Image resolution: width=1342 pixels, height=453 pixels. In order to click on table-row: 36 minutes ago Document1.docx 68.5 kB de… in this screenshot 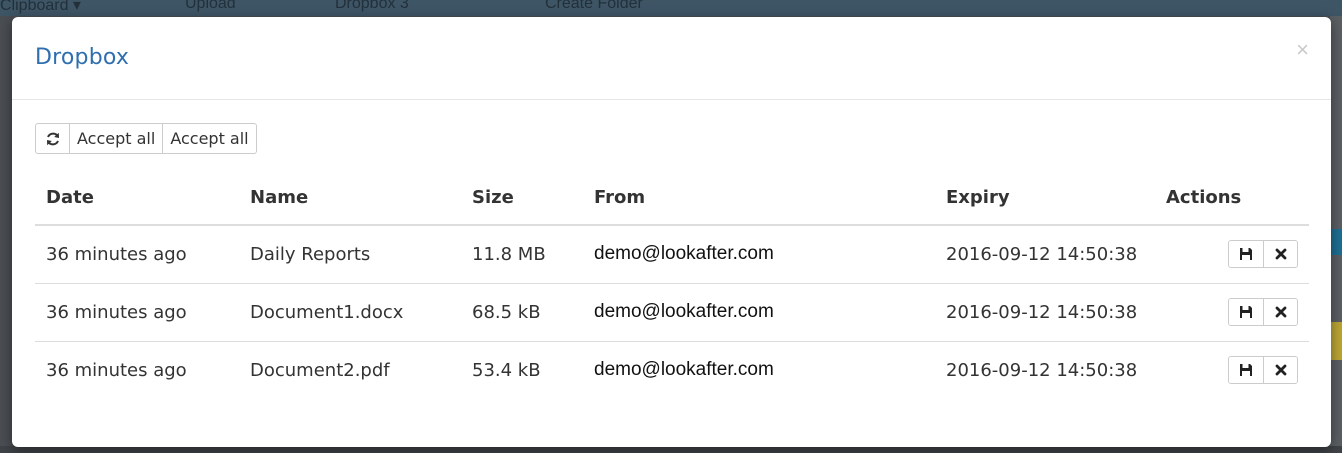, I will do `click(672, 312)`.